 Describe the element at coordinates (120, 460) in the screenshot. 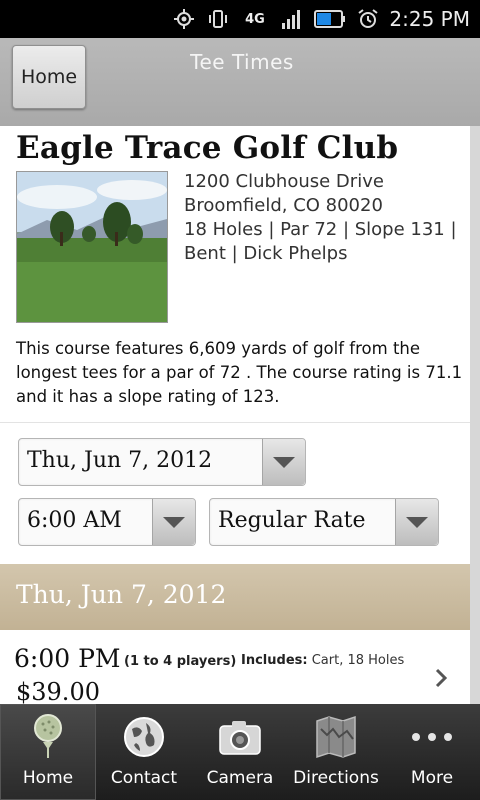

I see `date-select-value: Thu, Jun 7, 2012` at that location.